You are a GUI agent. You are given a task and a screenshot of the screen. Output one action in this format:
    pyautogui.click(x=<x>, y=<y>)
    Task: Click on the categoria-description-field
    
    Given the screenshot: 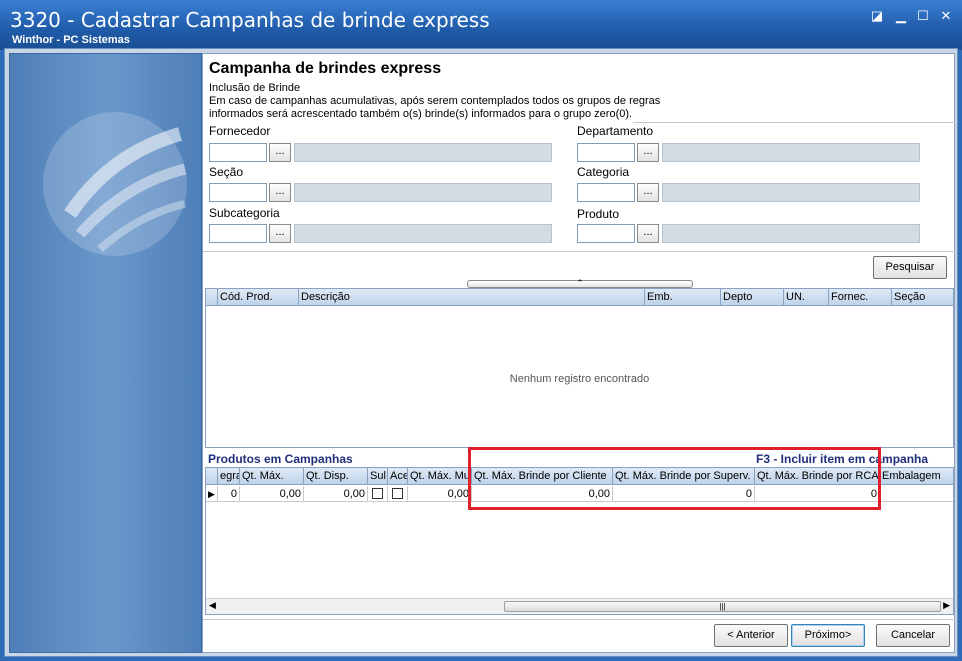 What is the action you would take?
    pyautogui.click(x=791, y=192)
    